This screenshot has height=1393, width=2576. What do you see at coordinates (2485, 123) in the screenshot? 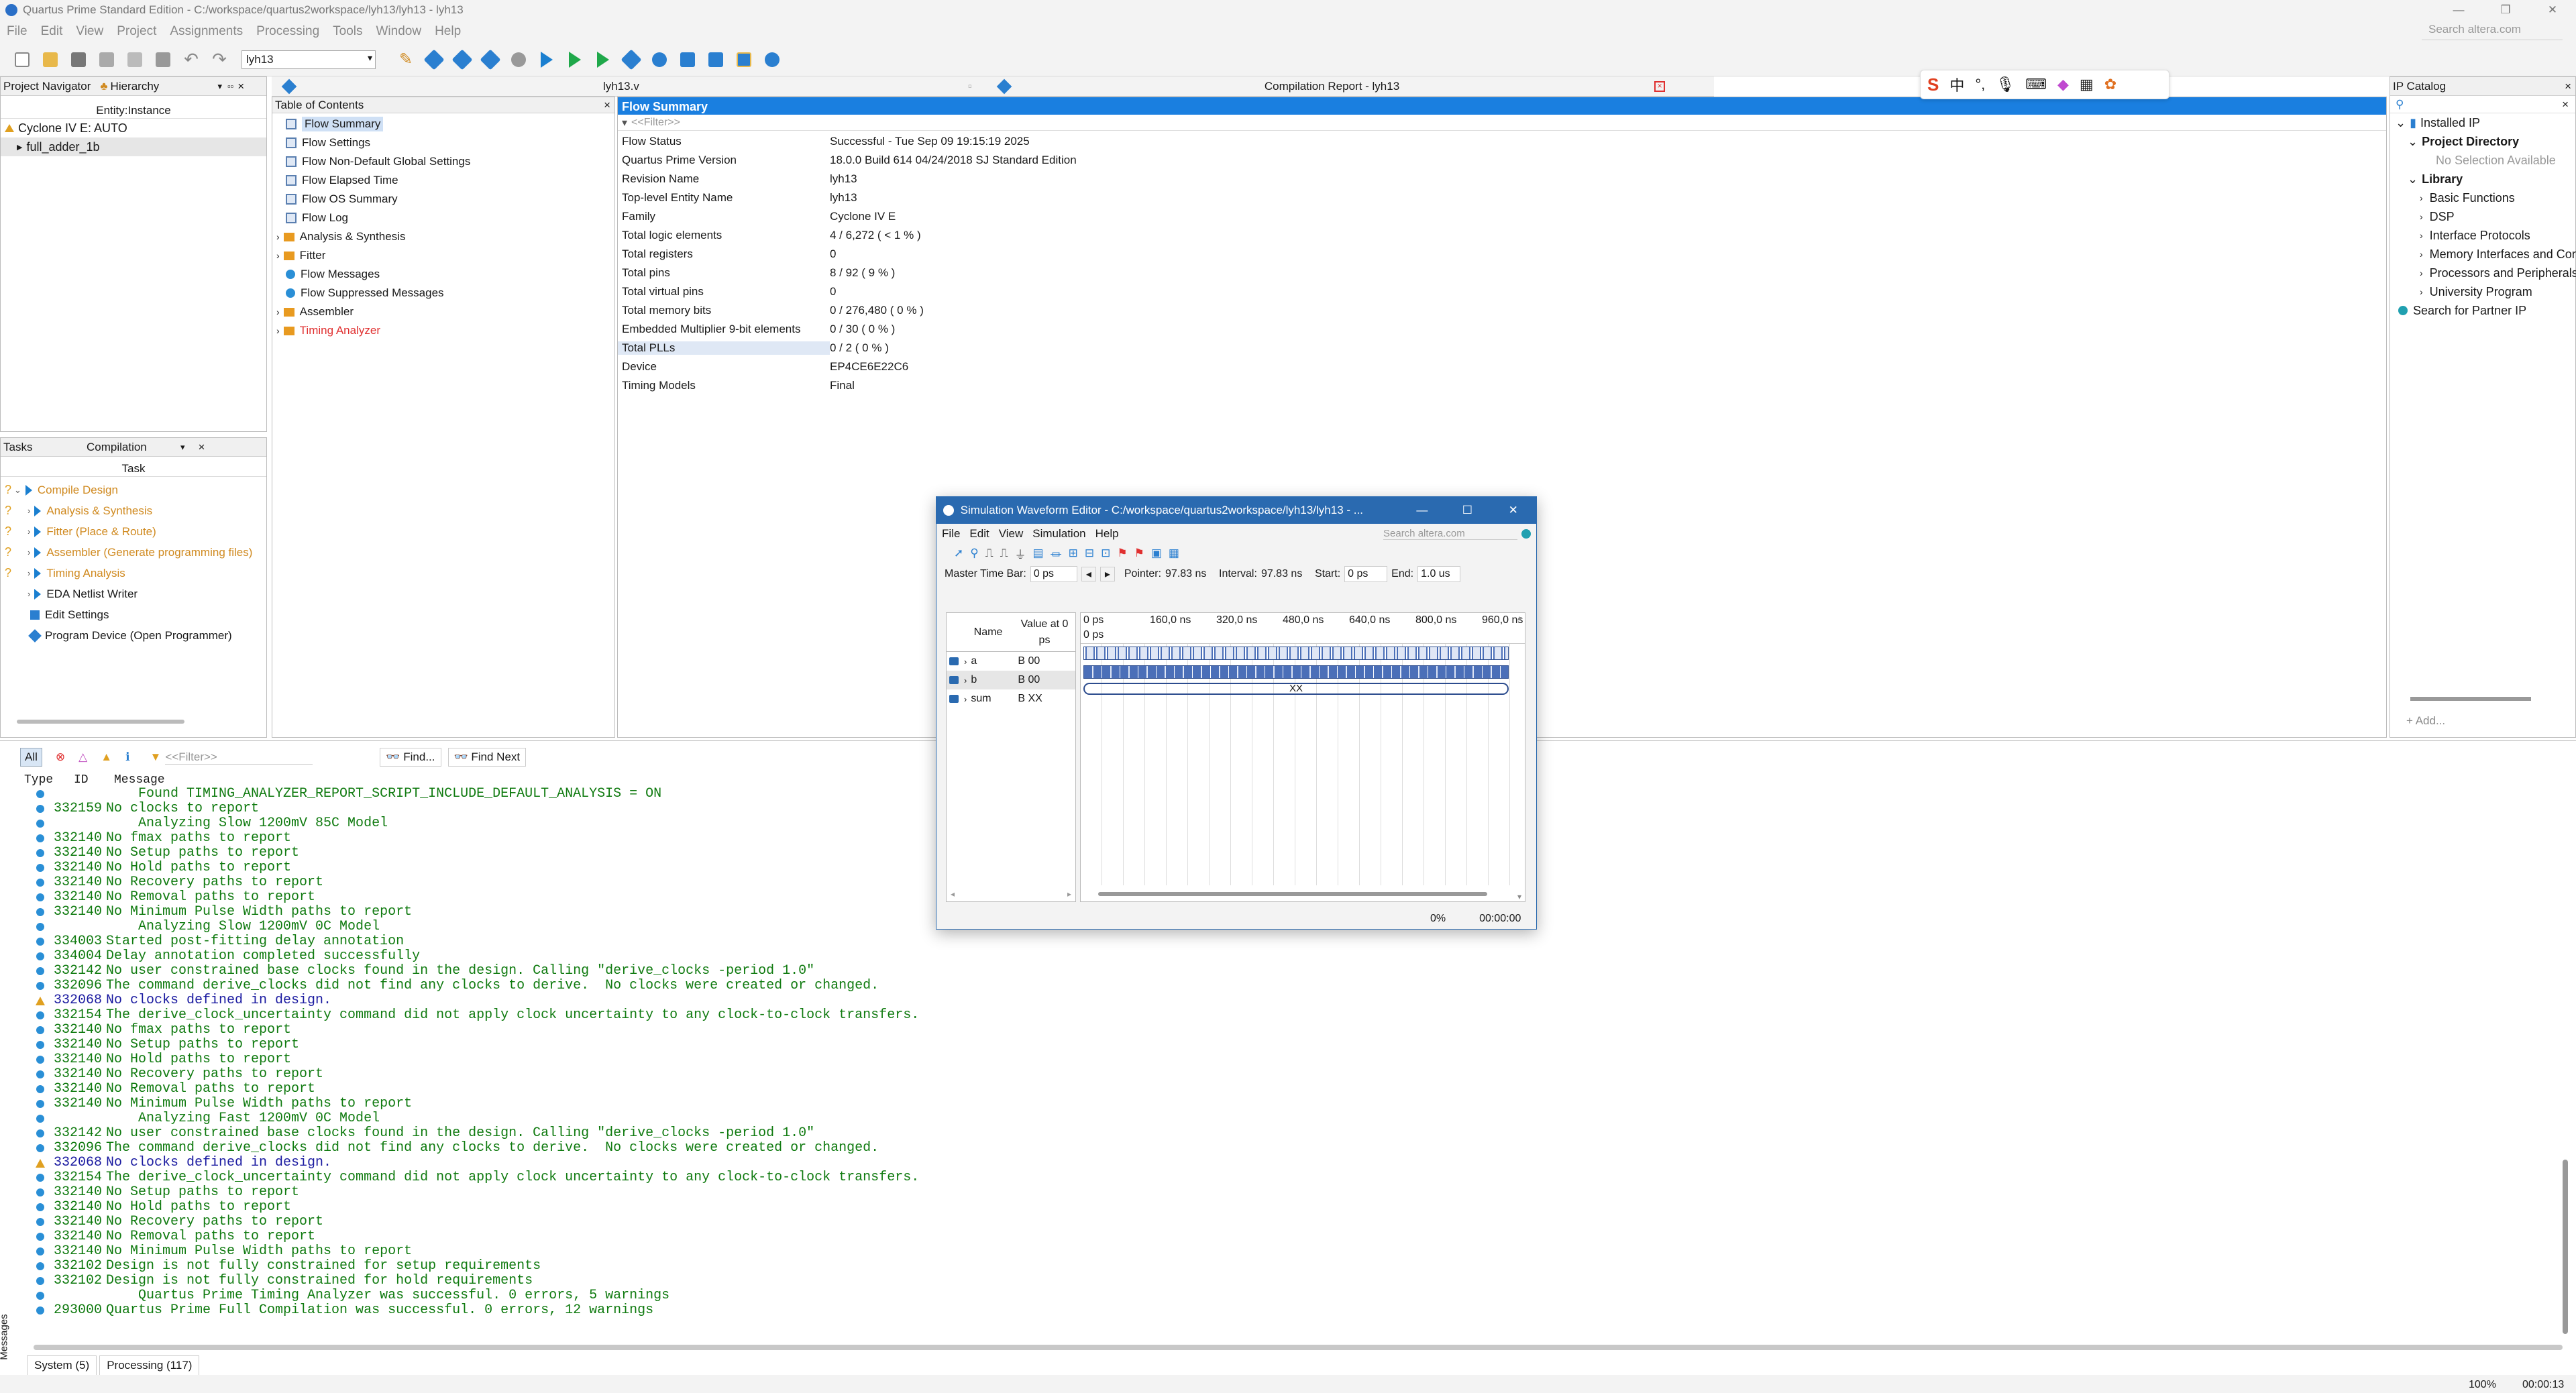
I see `ip-installed: ⌄ ▮ Installed IP` at bounding box center [2485, 123].